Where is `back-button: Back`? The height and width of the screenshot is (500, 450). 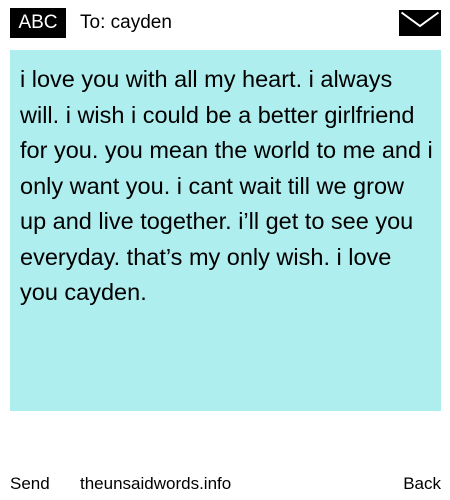
back-button: Back is located at coordinates (422, 484).